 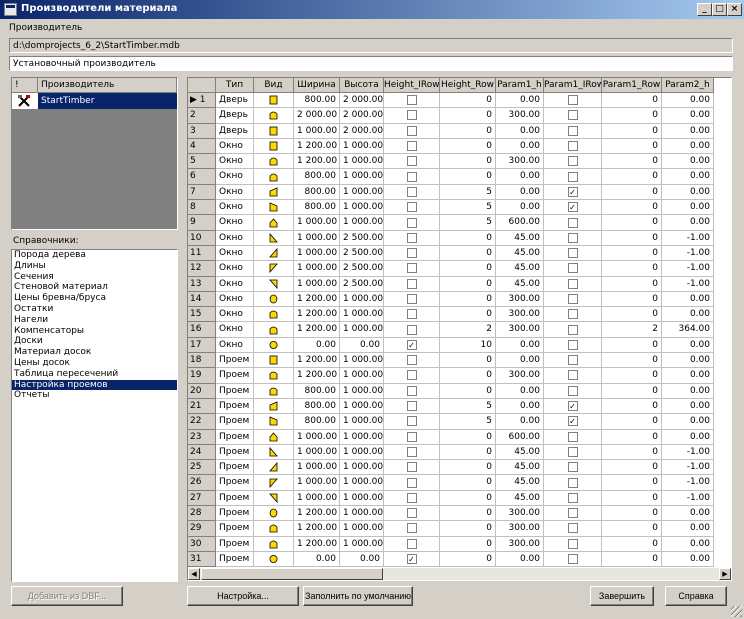 I want to click on producer-name-input: Установочный производитель, so click(x=371, y=63).